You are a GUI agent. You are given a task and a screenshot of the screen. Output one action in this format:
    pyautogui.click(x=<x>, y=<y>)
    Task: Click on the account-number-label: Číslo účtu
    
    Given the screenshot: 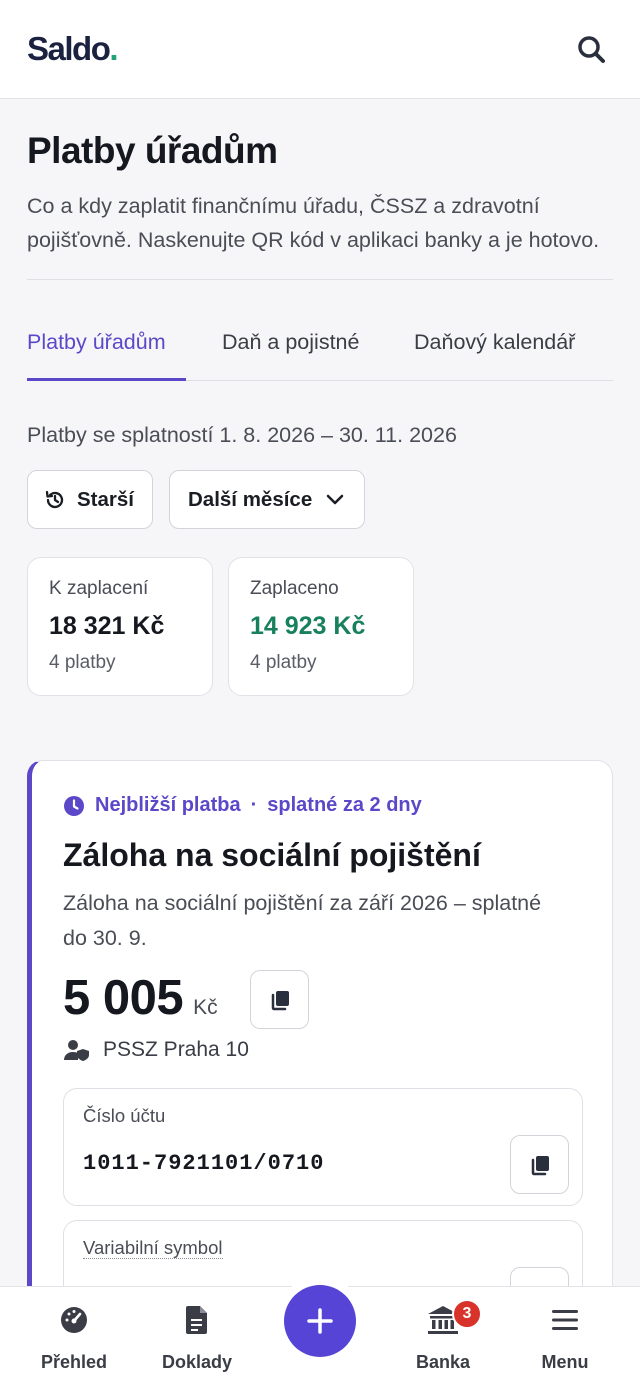 What is the action you would take?
    pyautogui.click(x=124, y=1115)
    